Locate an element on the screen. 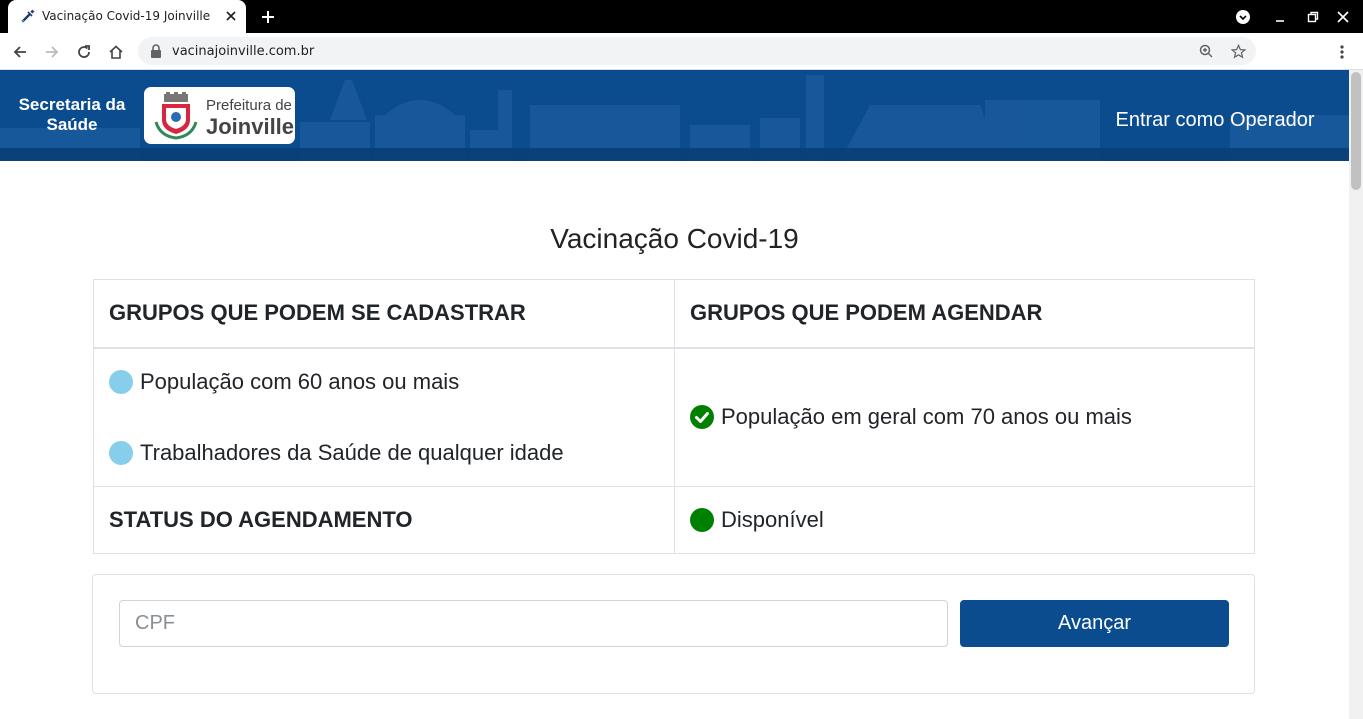  list-item: População em geral com 70 anos ou mais is located at coordinates (964, 417).